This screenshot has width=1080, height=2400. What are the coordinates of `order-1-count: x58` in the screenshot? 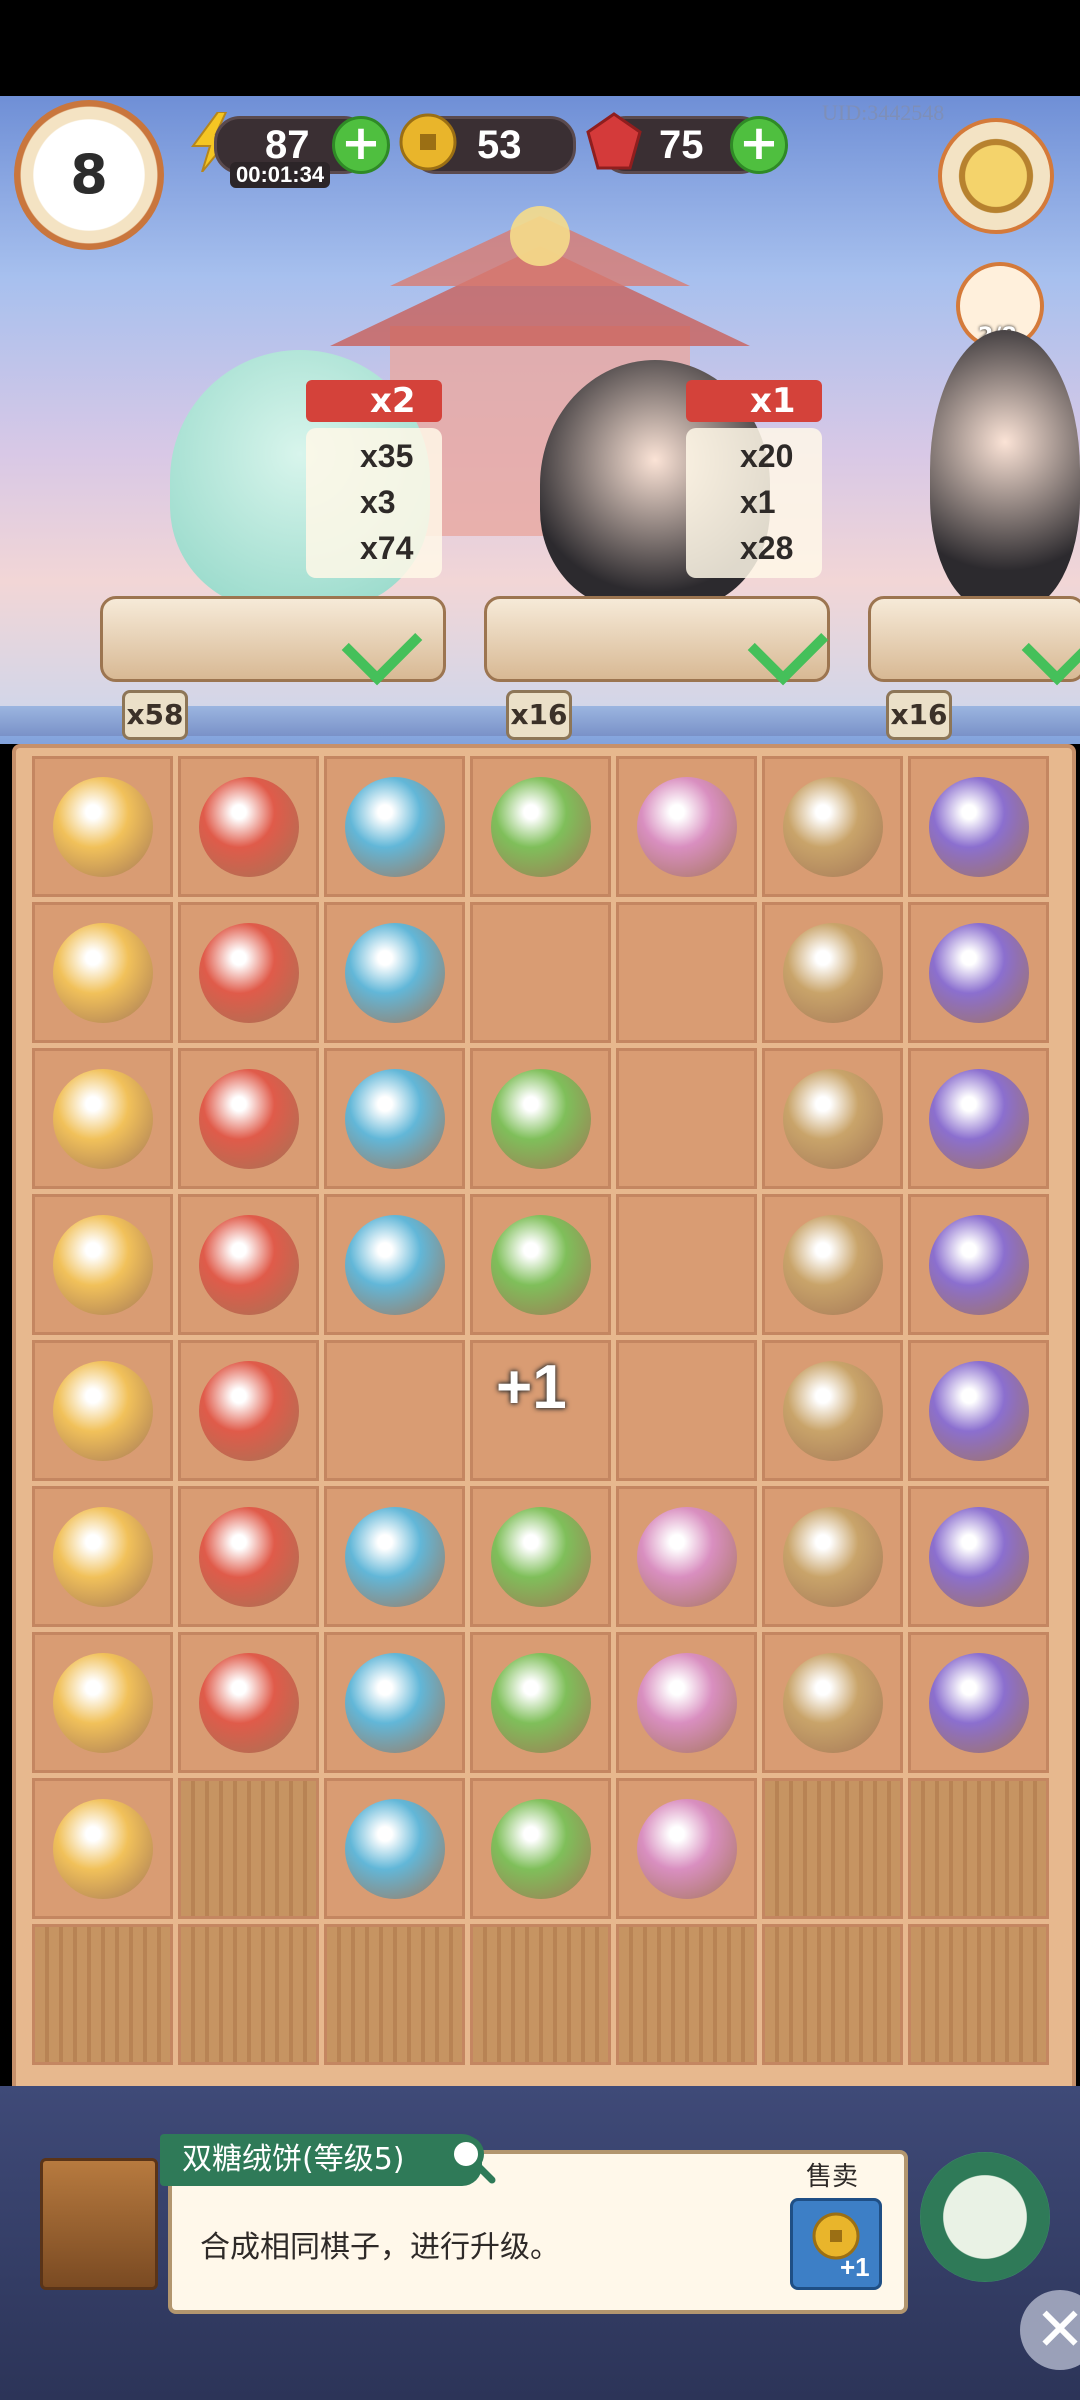 It's located at (155, 715).